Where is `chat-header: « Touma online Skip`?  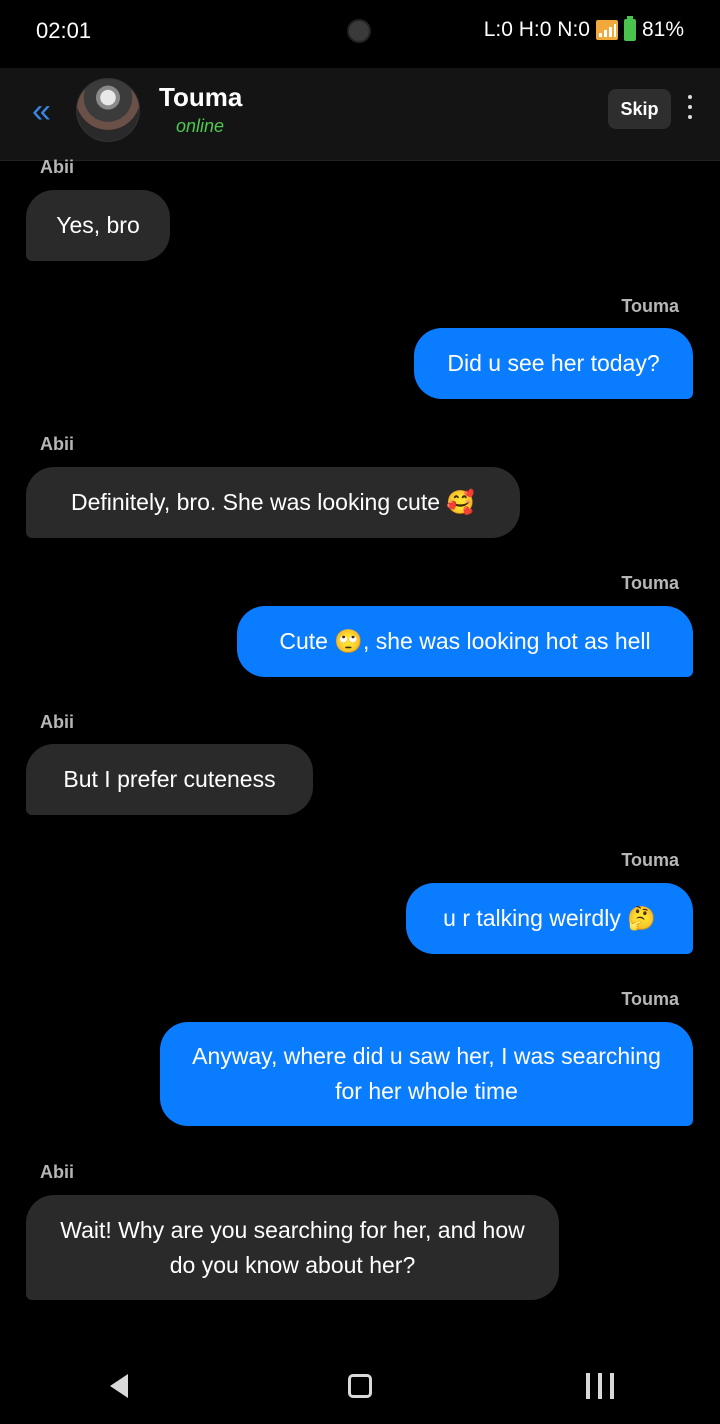 chat-header: « Touma online Skip is located at coordinates (360, 114).